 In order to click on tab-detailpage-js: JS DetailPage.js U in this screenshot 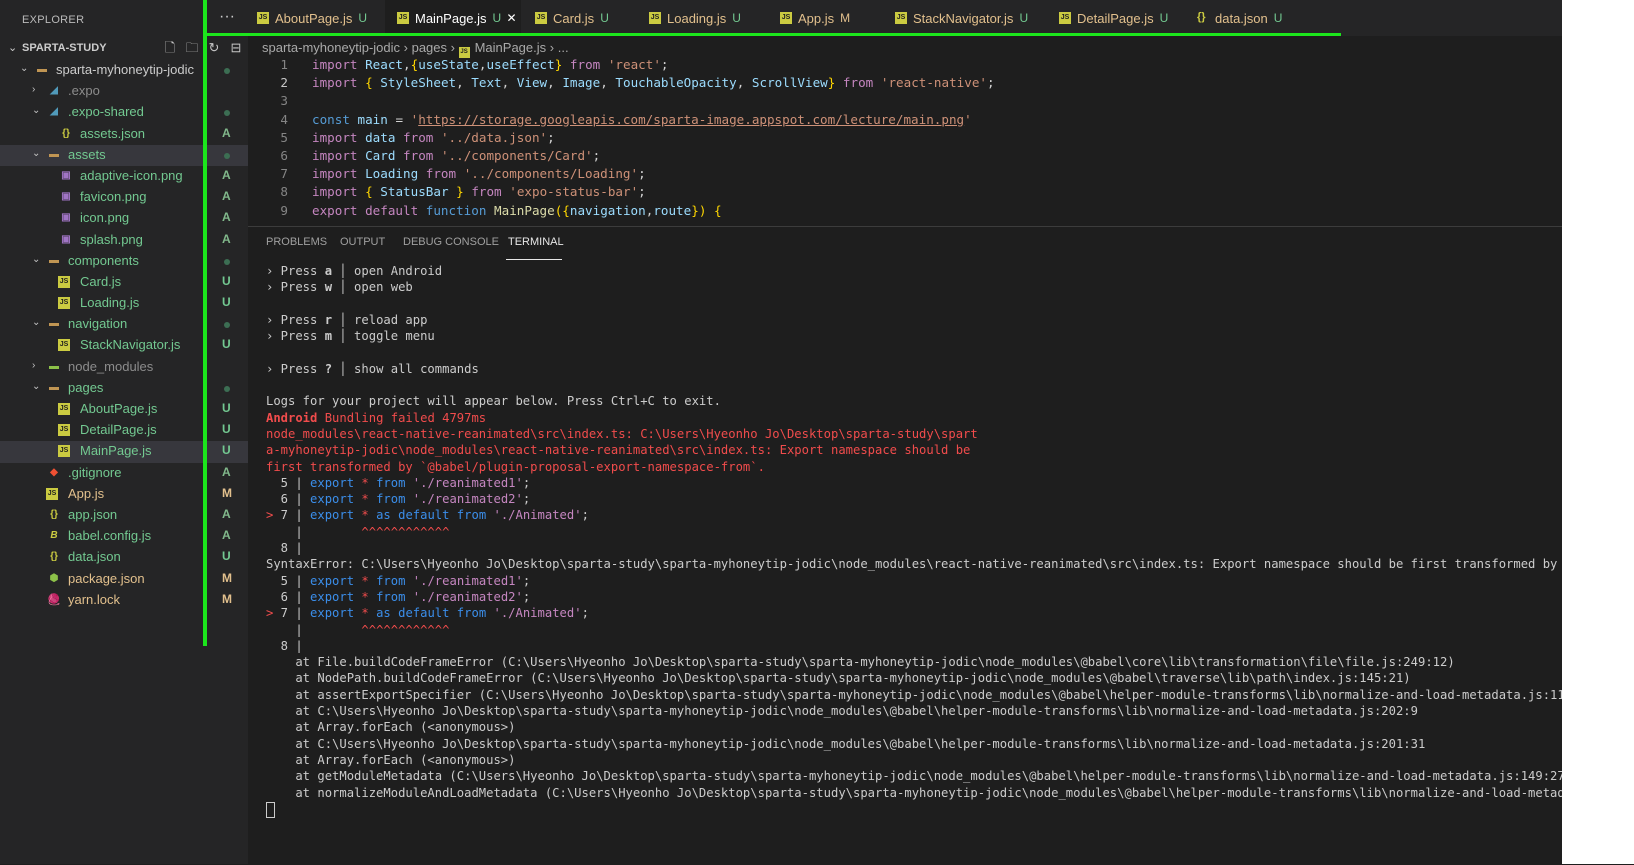, I will do `click(1109, 18)`.